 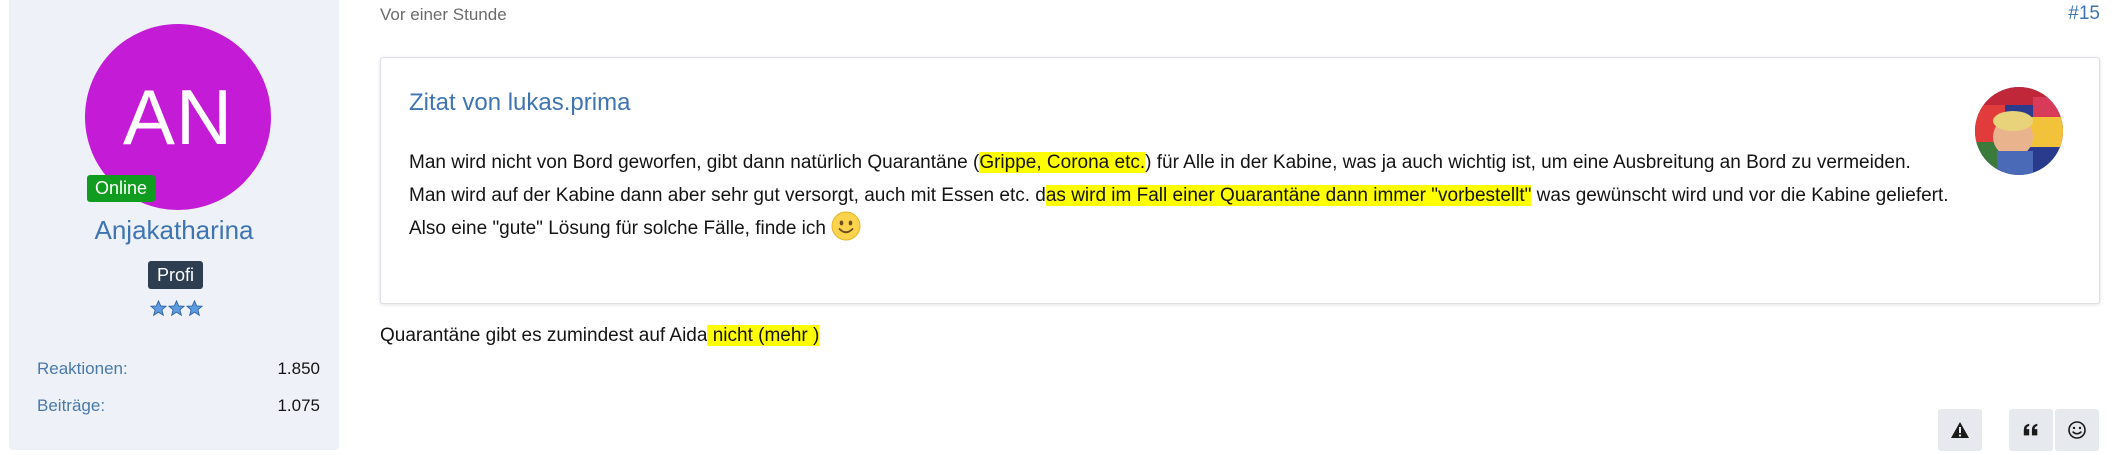 I want to click on quote-button, so click(x=2031, y=430).